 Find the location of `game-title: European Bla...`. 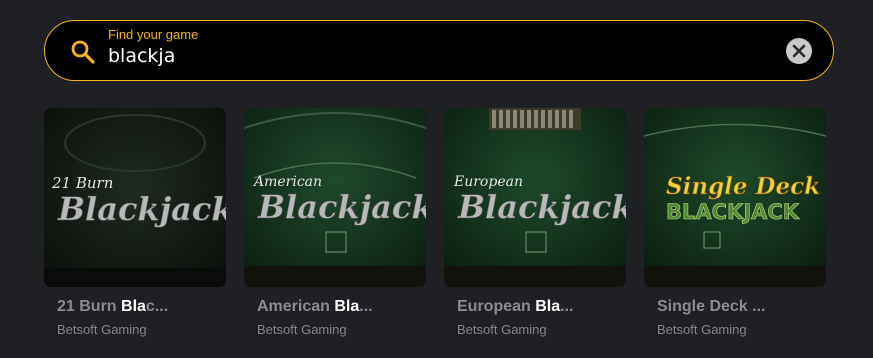

game-title: European Bla... is located at coordinates (515, 307).